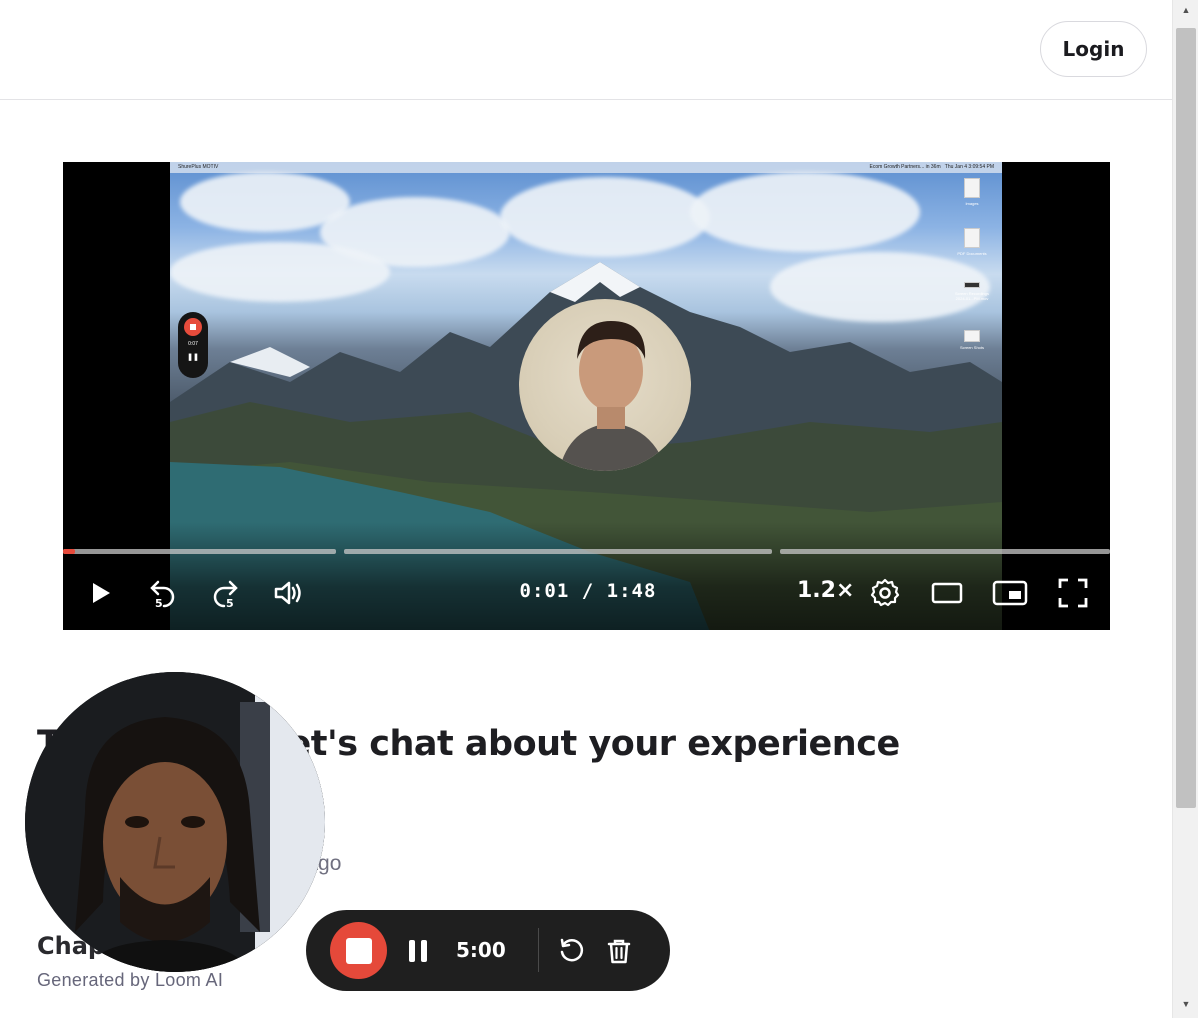  I want to click on forward-5-icon: 5, so click(225, 595).